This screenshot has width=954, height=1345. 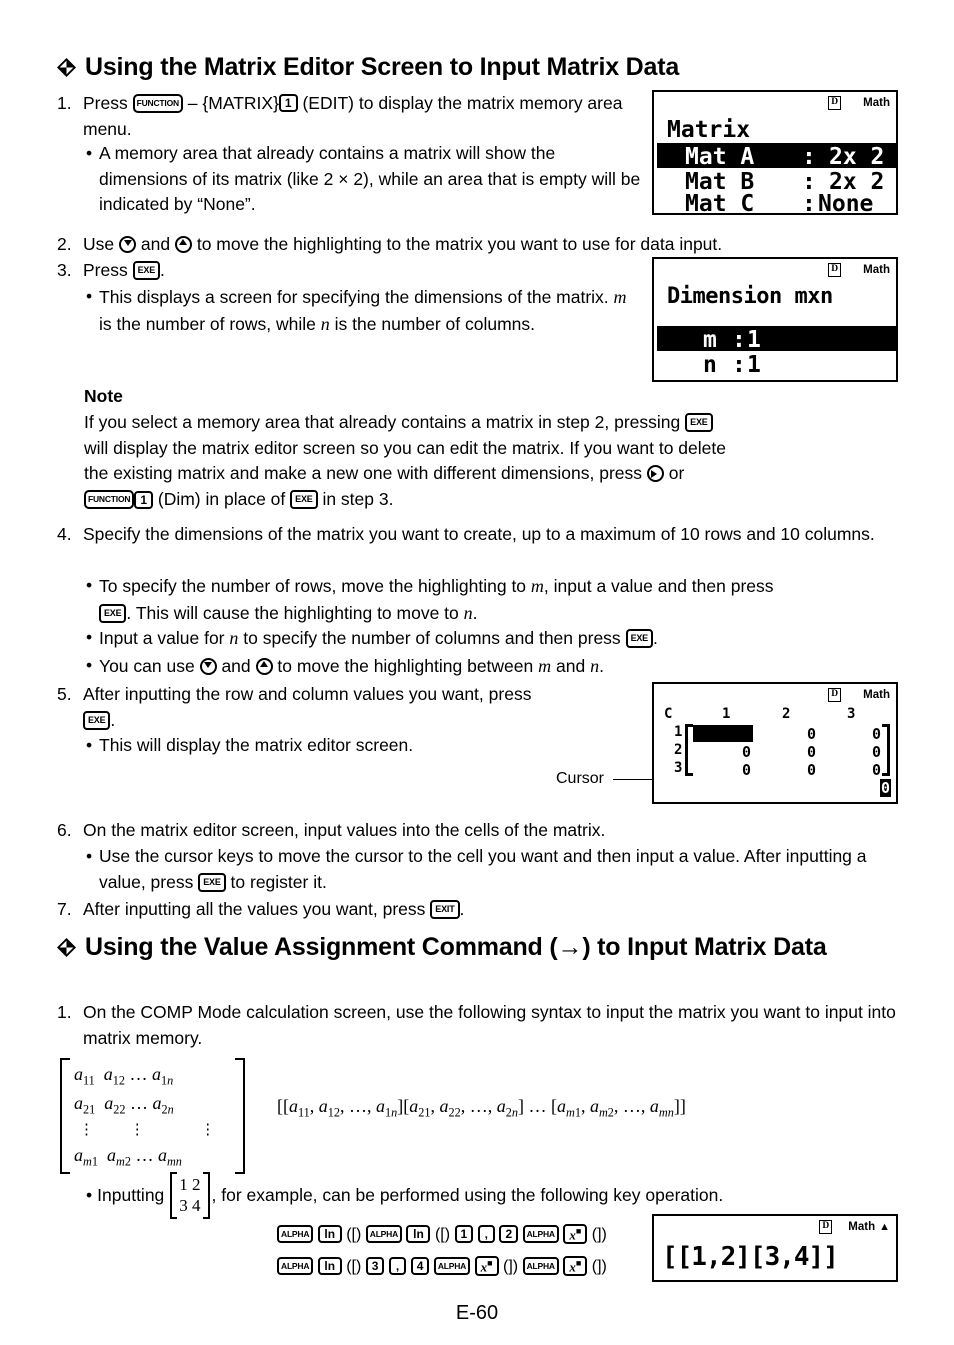 I want to click on lcd-editor-cell-0-3: 0, so click(x=877, y=734).